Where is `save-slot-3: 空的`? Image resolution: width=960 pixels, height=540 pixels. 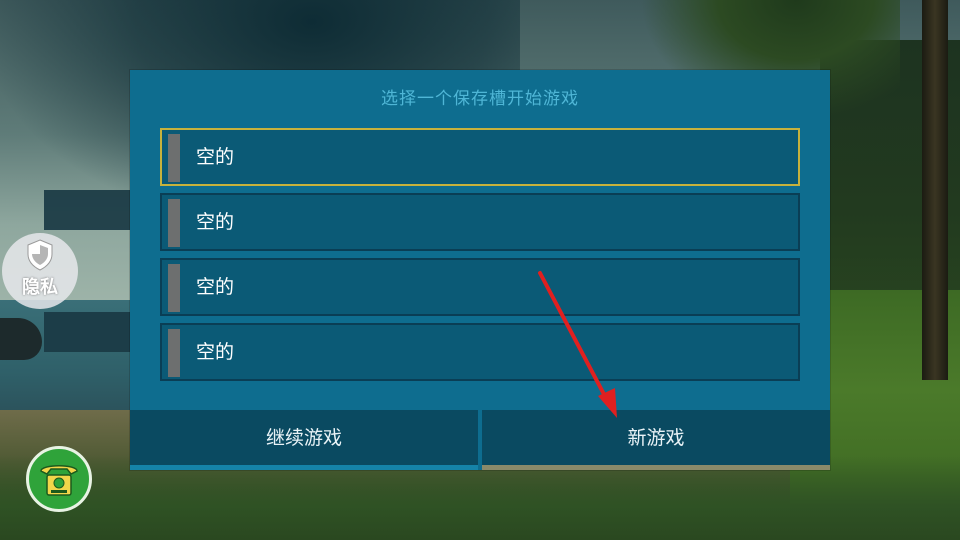
save-slot-3: 空的 is located at coordinates (480, 287).